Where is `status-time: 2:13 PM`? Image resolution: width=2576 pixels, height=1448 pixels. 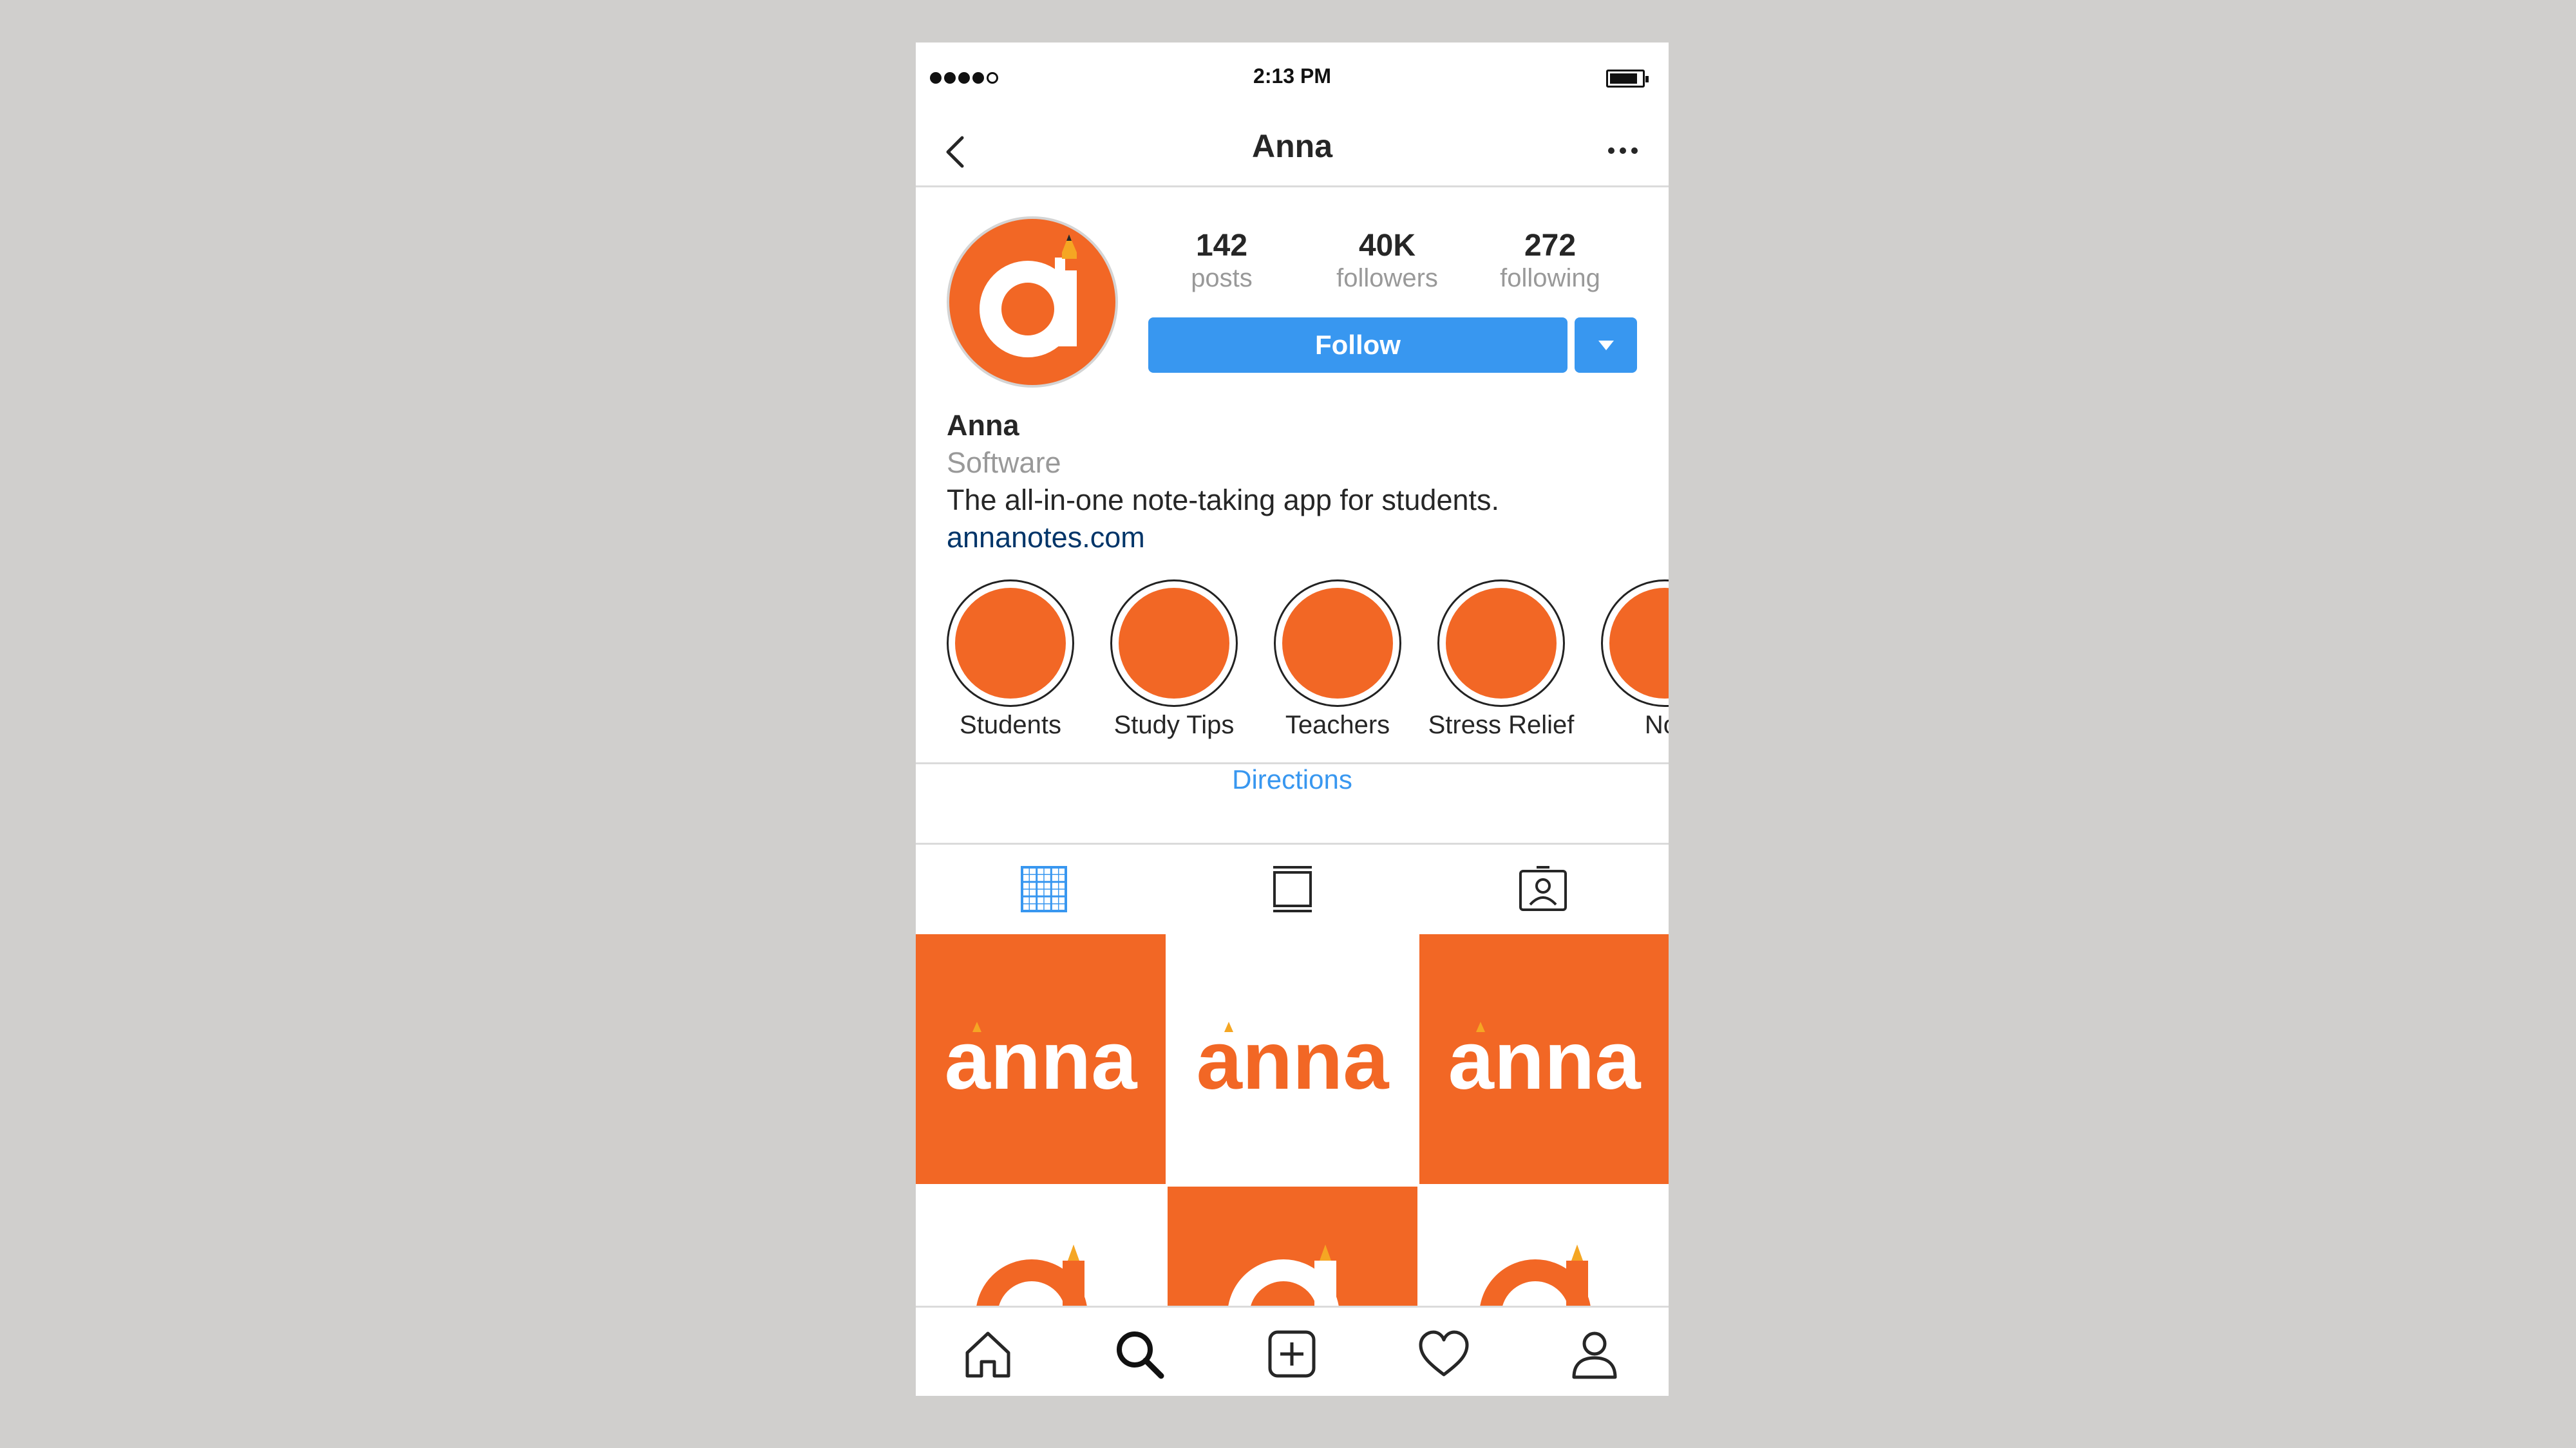
status-time: 2:13 PM is located at coordinates (1292, 76).